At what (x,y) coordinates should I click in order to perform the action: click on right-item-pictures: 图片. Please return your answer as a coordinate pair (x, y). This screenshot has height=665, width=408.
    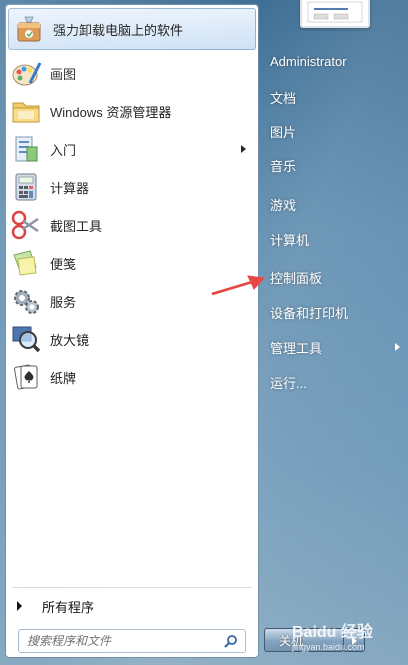
    Looking at the image, I should click on (335, 131).